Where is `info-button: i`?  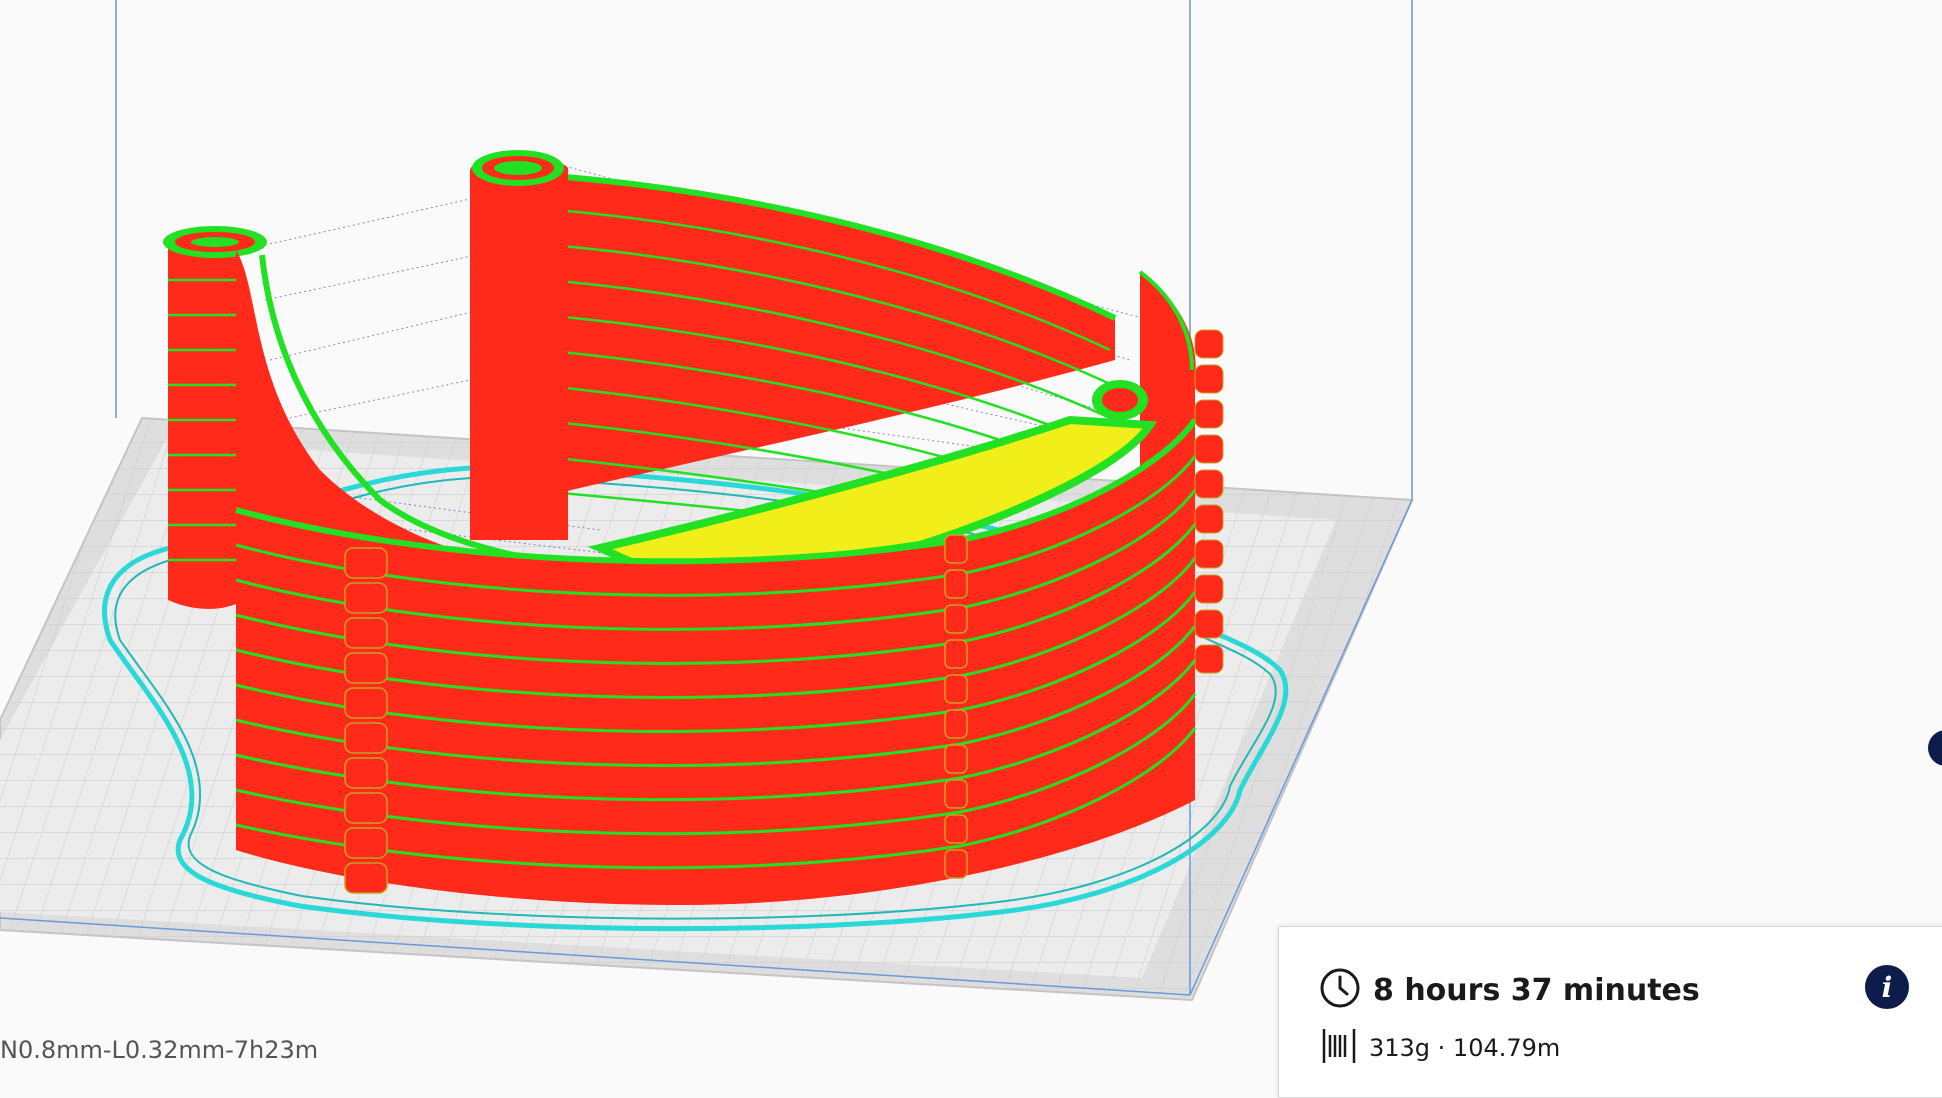 info-button: i is located at coordinates (1887, 987).